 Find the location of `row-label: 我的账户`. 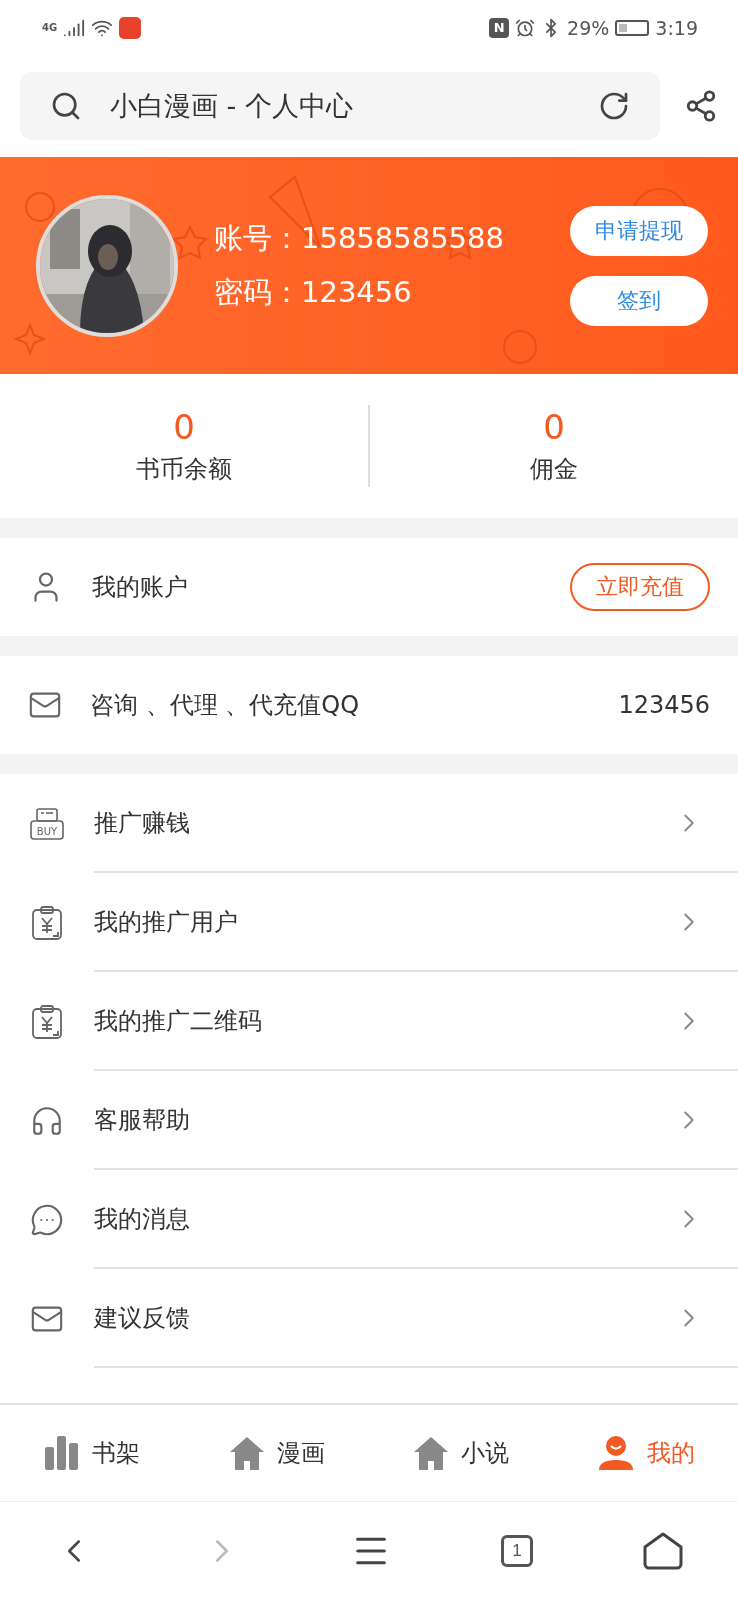

row-label: 我的账户 is located at coordinates (140, 587).